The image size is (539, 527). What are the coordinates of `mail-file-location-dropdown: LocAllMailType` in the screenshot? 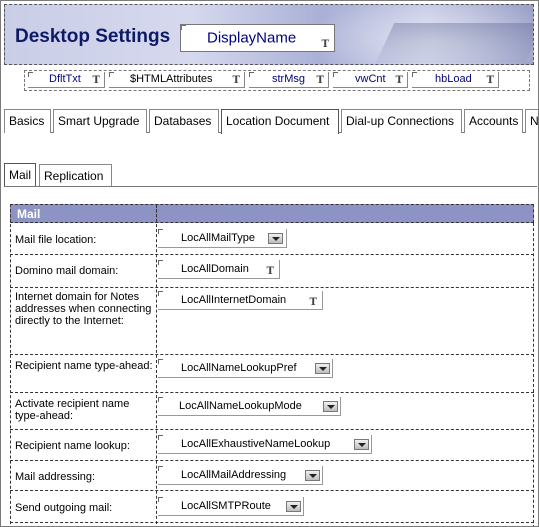 It's located at (222, 238).